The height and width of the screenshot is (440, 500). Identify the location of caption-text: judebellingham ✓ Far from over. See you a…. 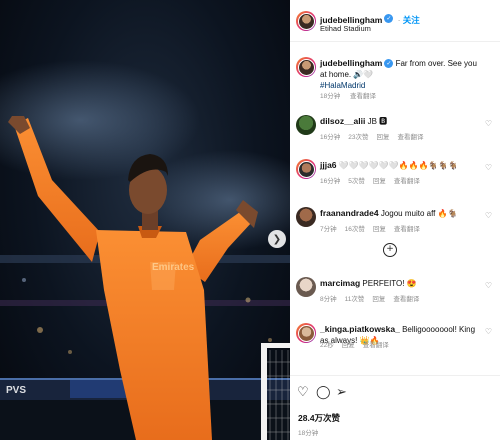
(402, 74).